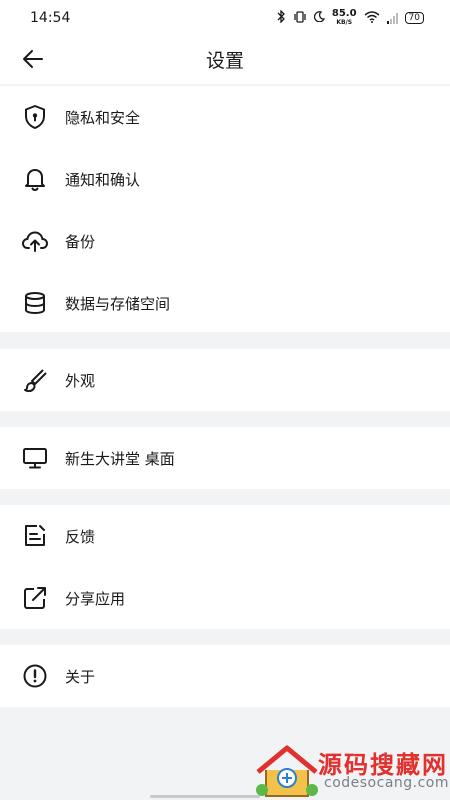  I want to click on monitor-icon, so click(35, 458).